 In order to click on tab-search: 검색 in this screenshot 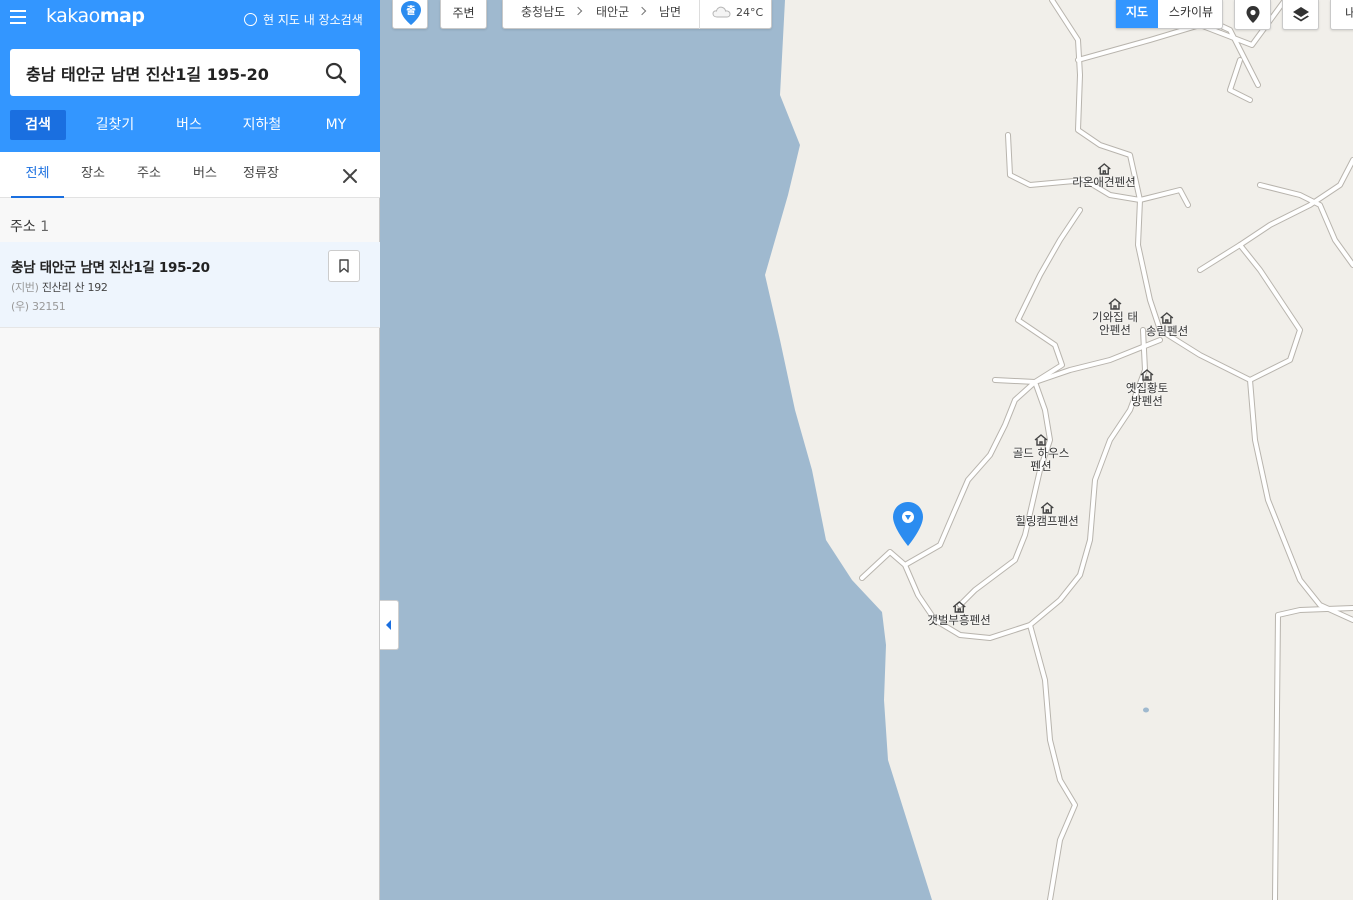, I will do `click(38, 125)`.